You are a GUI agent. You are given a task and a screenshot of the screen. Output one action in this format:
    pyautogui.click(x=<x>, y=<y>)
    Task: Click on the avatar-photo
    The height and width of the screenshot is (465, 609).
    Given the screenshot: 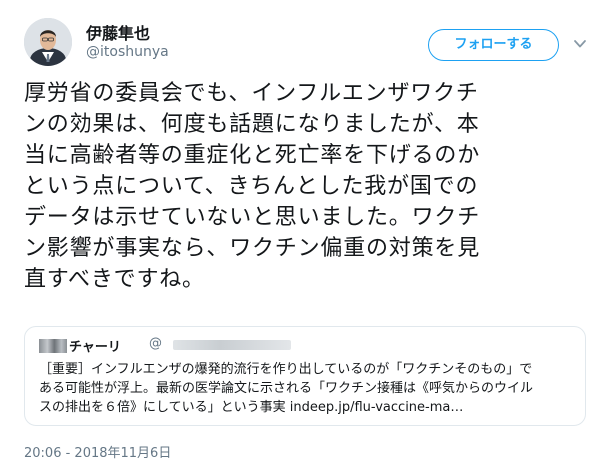 What is the action you would take?
    pyautogui.click(x=48, y=42)
    